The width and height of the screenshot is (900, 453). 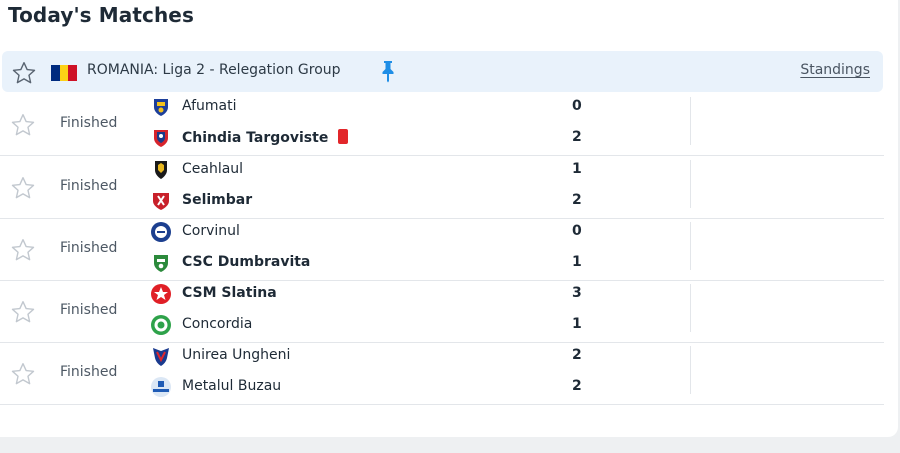 What do you see at coordinates (255, 138) in the screenshot?
I see `team-name-text: Chindia Targoviste` at bounding box center [255, 138].